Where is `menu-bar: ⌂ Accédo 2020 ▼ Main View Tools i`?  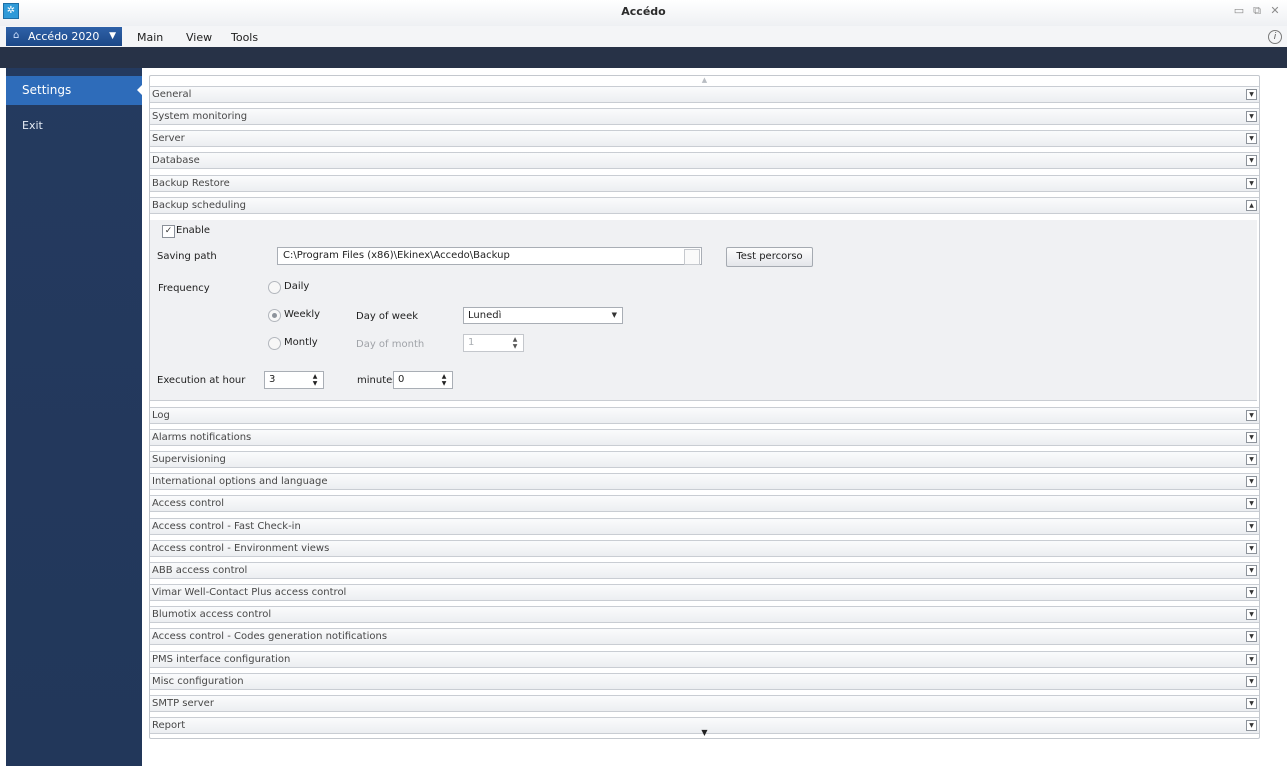 menu-bar: ⌂ Accédo 2020 ▼ Main View Tools i is located at coordinates (643, 36).